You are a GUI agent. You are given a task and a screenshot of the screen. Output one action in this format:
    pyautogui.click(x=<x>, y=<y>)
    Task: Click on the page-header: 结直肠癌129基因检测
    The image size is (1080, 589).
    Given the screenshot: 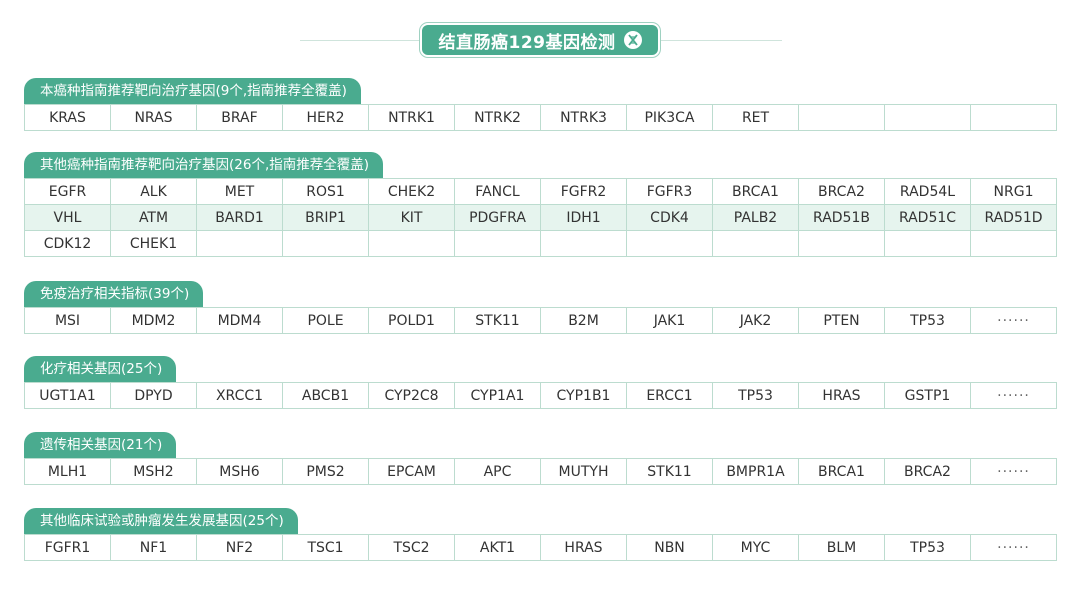 What is the action you would take?
    pyautogui.click(x=540, y=41)
    